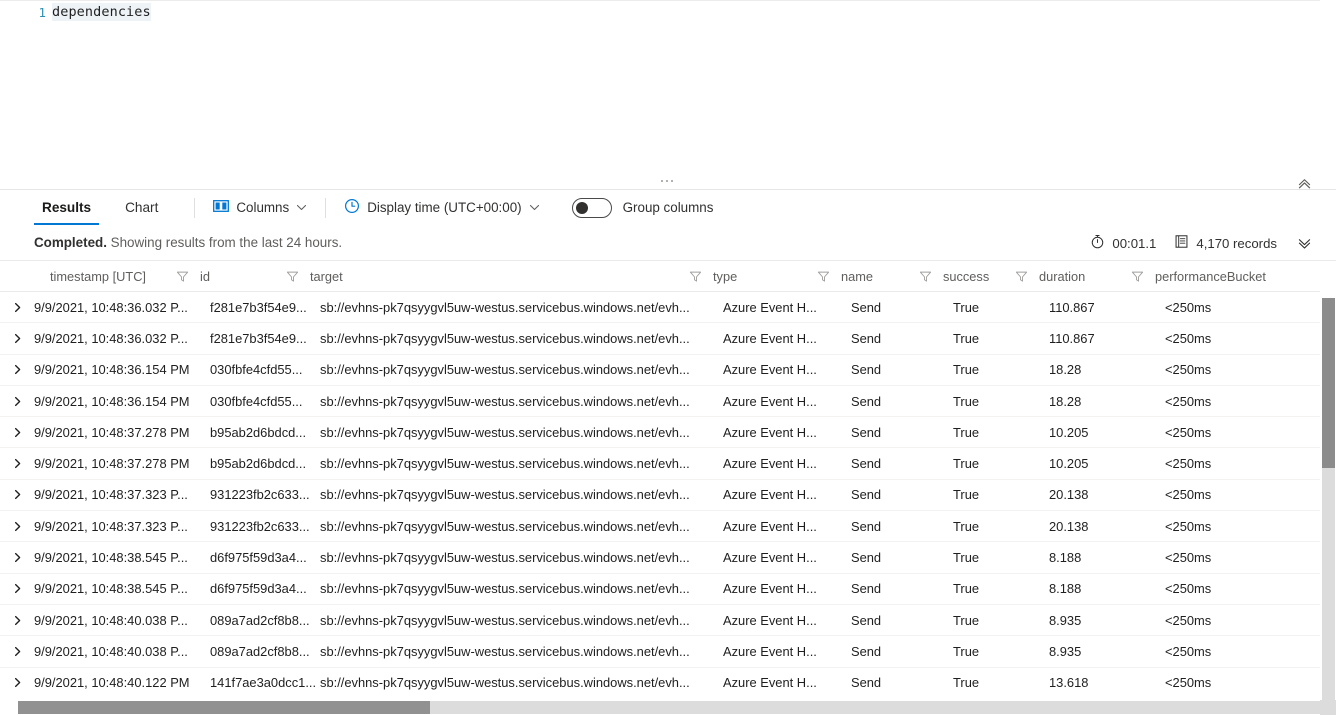 The image size is (1336, 715). I want to click on pane-splitter, so click(668, 183).